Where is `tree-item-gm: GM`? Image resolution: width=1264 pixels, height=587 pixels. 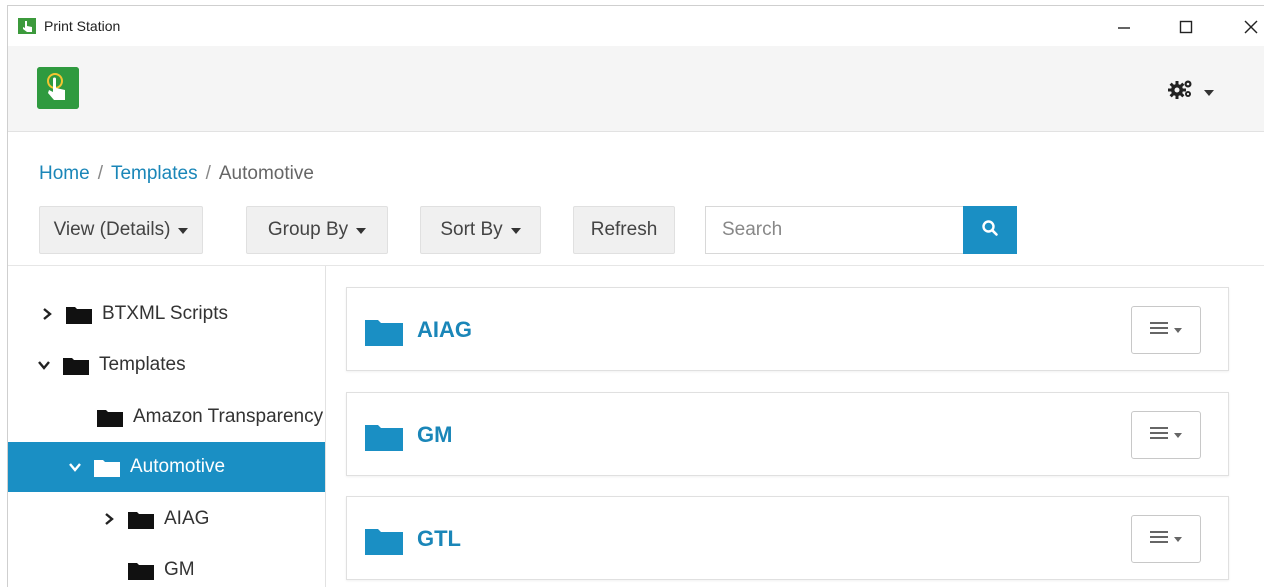
tree-item-gm: GM is located at coordinates (166, 566).